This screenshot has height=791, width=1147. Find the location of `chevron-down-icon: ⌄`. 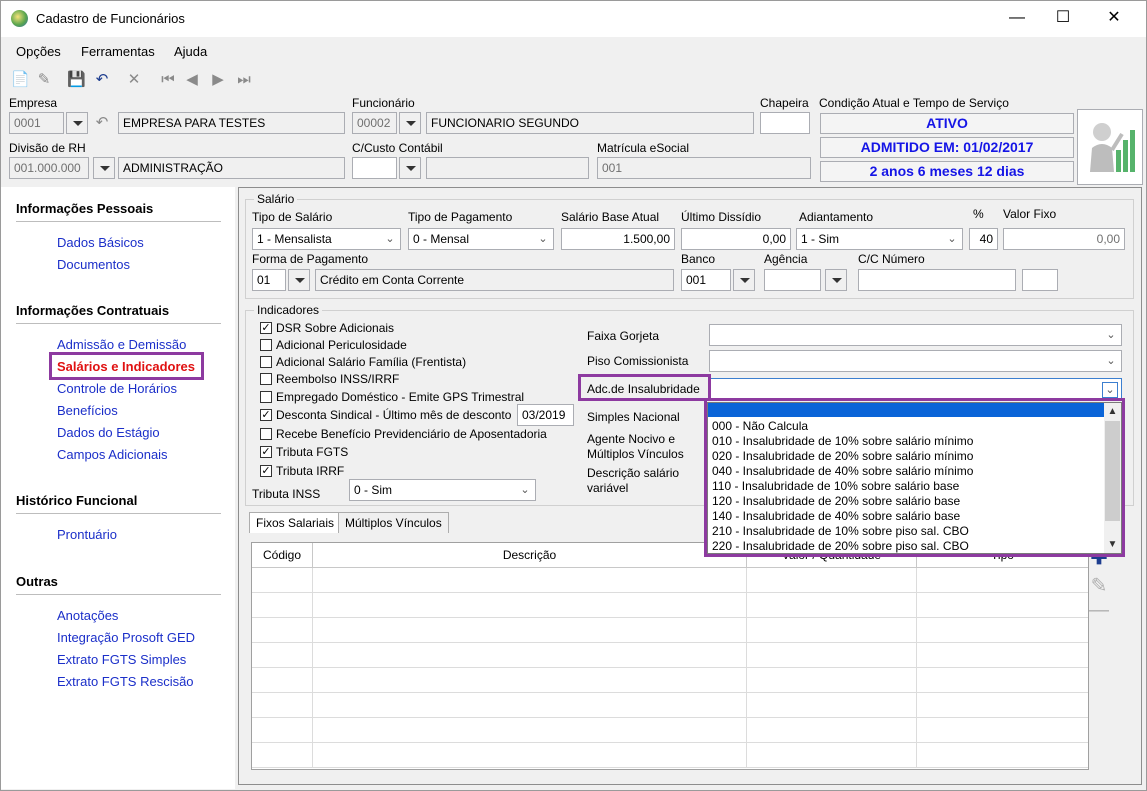

chevron-down-icon: ⌄ is located at coordinates (390, 239).